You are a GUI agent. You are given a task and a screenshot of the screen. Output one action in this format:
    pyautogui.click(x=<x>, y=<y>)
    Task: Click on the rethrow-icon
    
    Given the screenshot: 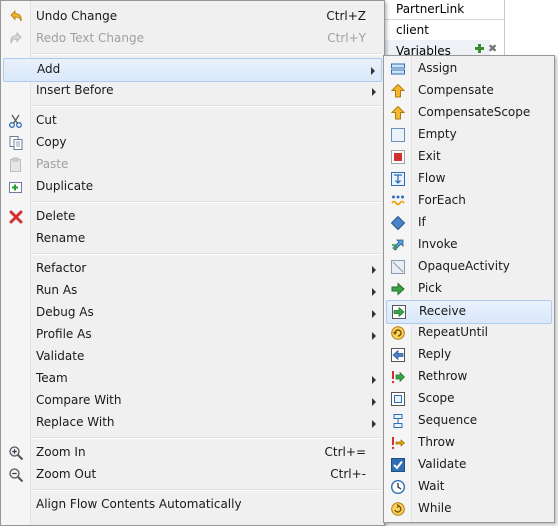 What is the action you would take?
    pyautogui.click(x=398, y=377)
    